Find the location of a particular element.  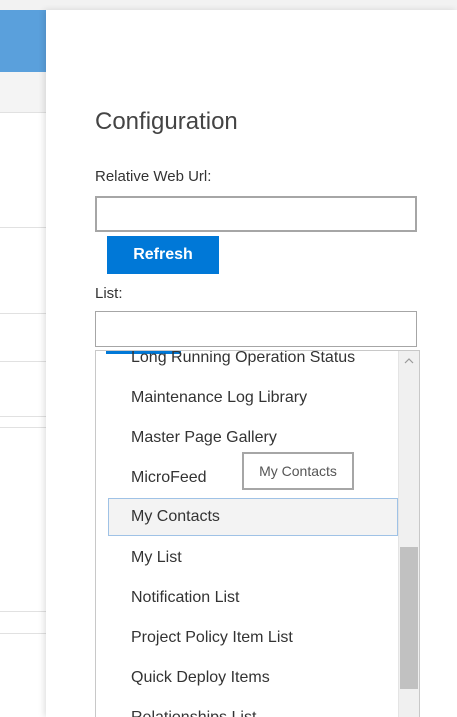

refresh-button: Refresh is located at coordinates (163, 255).